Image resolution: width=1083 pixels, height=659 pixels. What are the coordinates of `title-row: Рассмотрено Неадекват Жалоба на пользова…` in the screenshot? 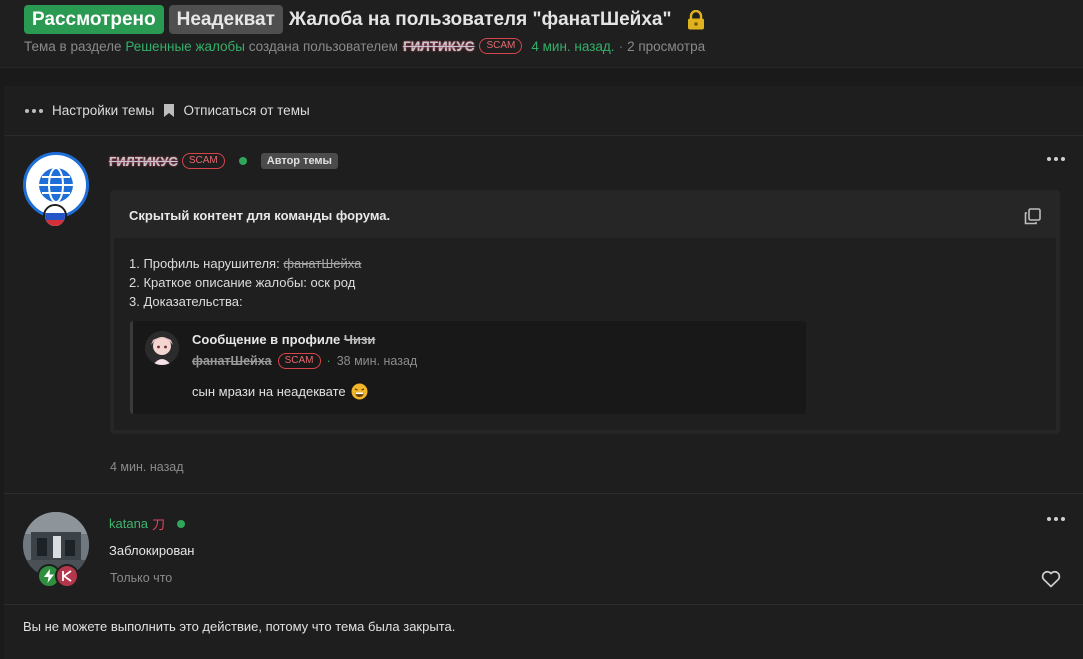 It's located at (364, 19).